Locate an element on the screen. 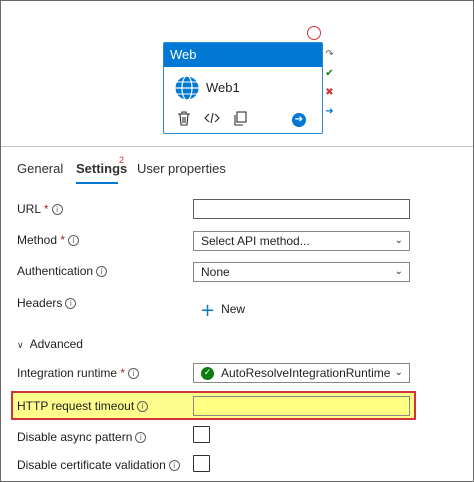 This screenshot has height=482, width=474. activity-connectors: ↷ ✔ ✖ ➜ is located at coordinates (330, 87).